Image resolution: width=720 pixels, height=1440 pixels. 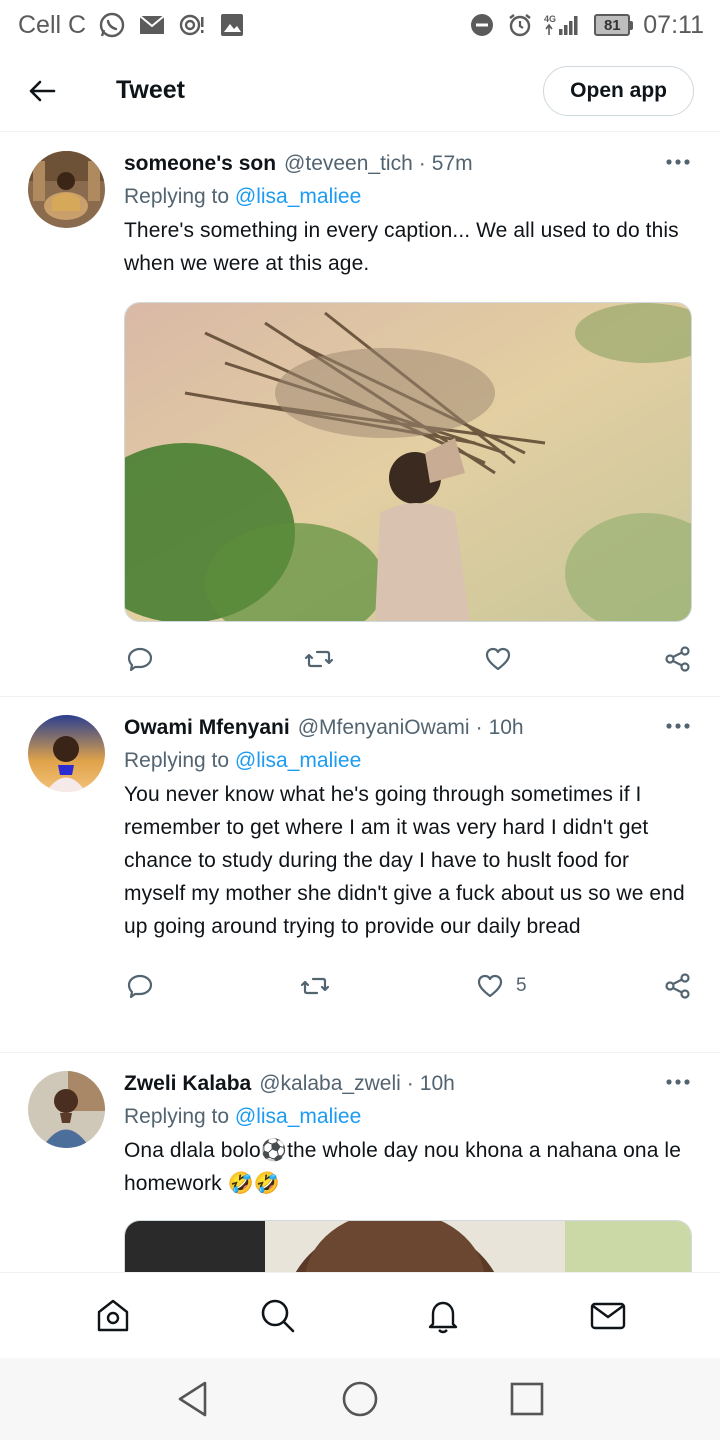 I want to click on battery-level: 81, so click(x=612, y=25).